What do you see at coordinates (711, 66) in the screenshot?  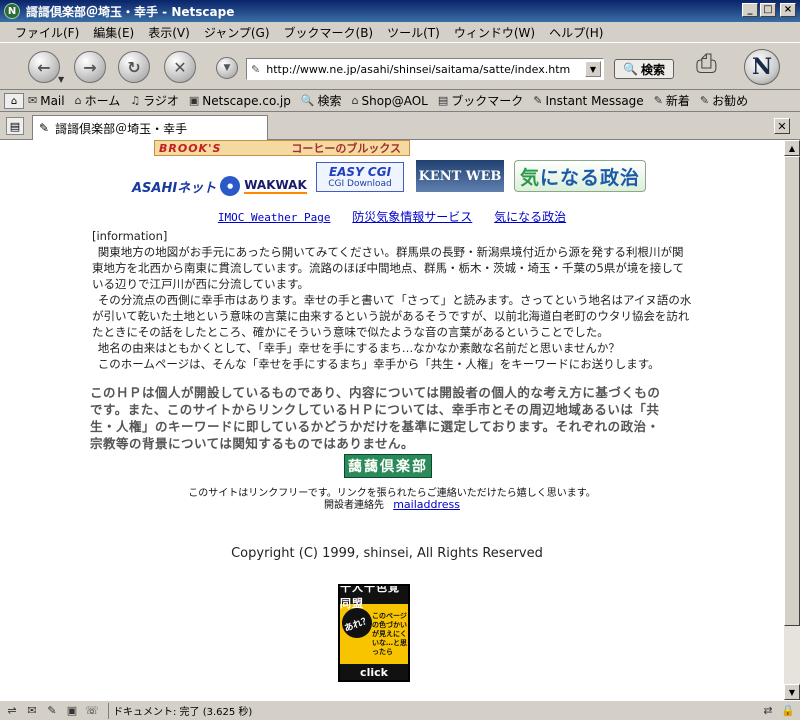 I see `print-icon: ⎙` at bounding box center [711, 66].